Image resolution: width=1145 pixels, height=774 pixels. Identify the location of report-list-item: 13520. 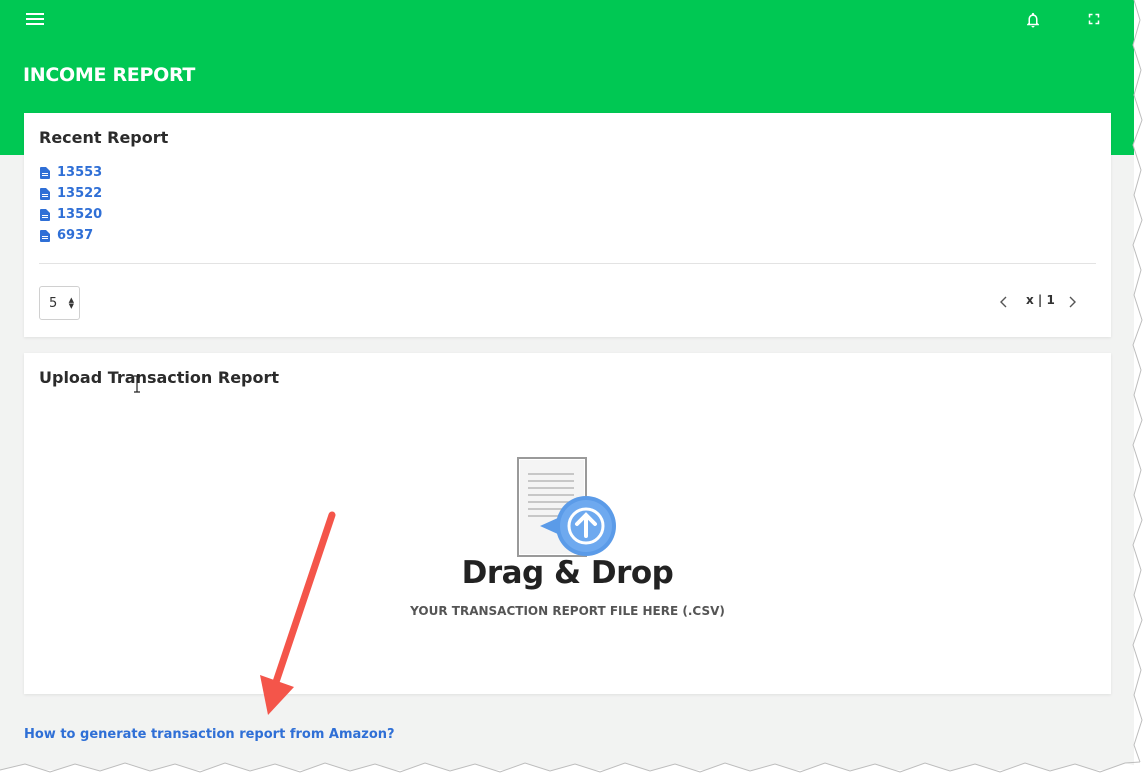
(71, 214).